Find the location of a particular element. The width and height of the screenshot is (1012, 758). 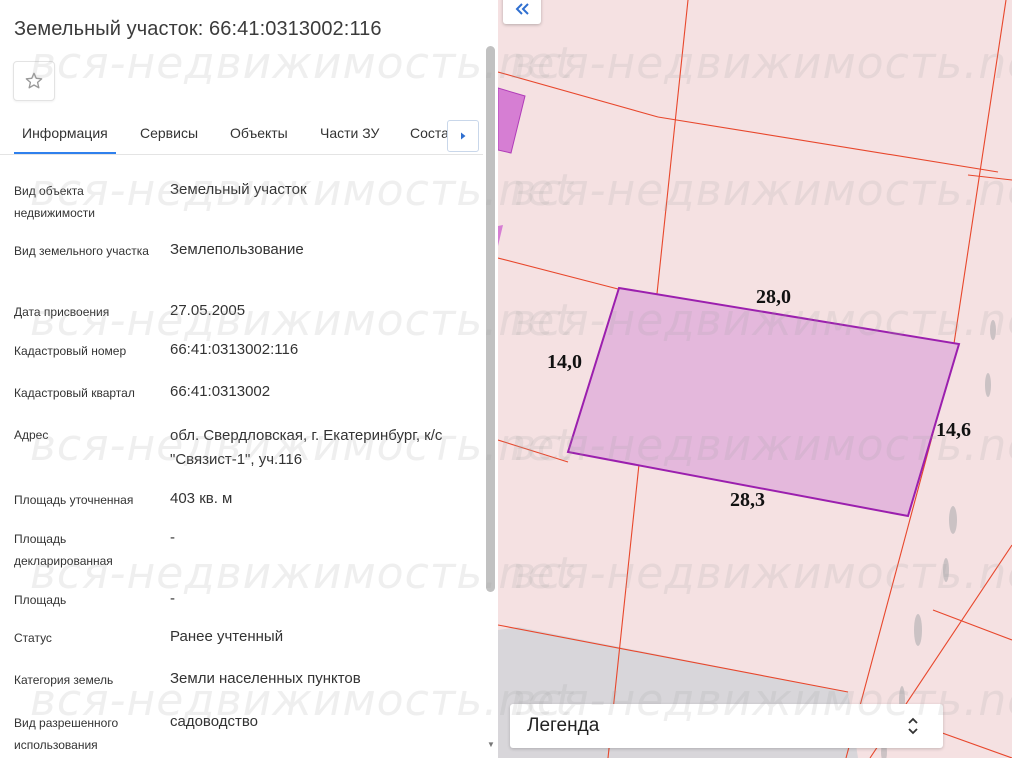

favorite-button is located at coordinates (34, 81).